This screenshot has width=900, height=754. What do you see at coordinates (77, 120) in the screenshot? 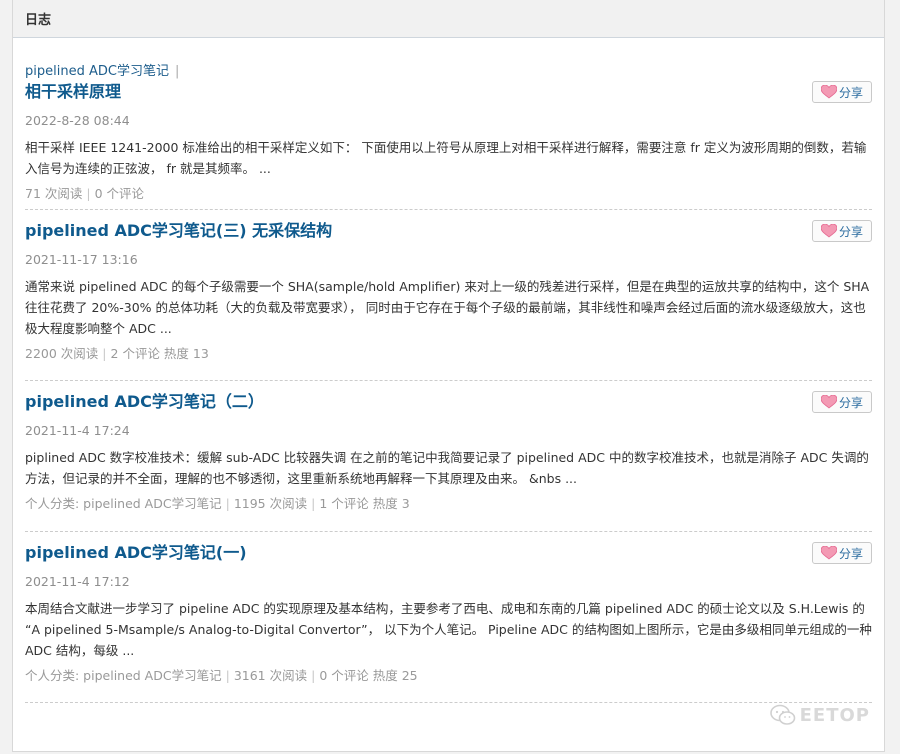
I see `post-date: 2022-8-28 08:44` at bounding box center [77, 120].